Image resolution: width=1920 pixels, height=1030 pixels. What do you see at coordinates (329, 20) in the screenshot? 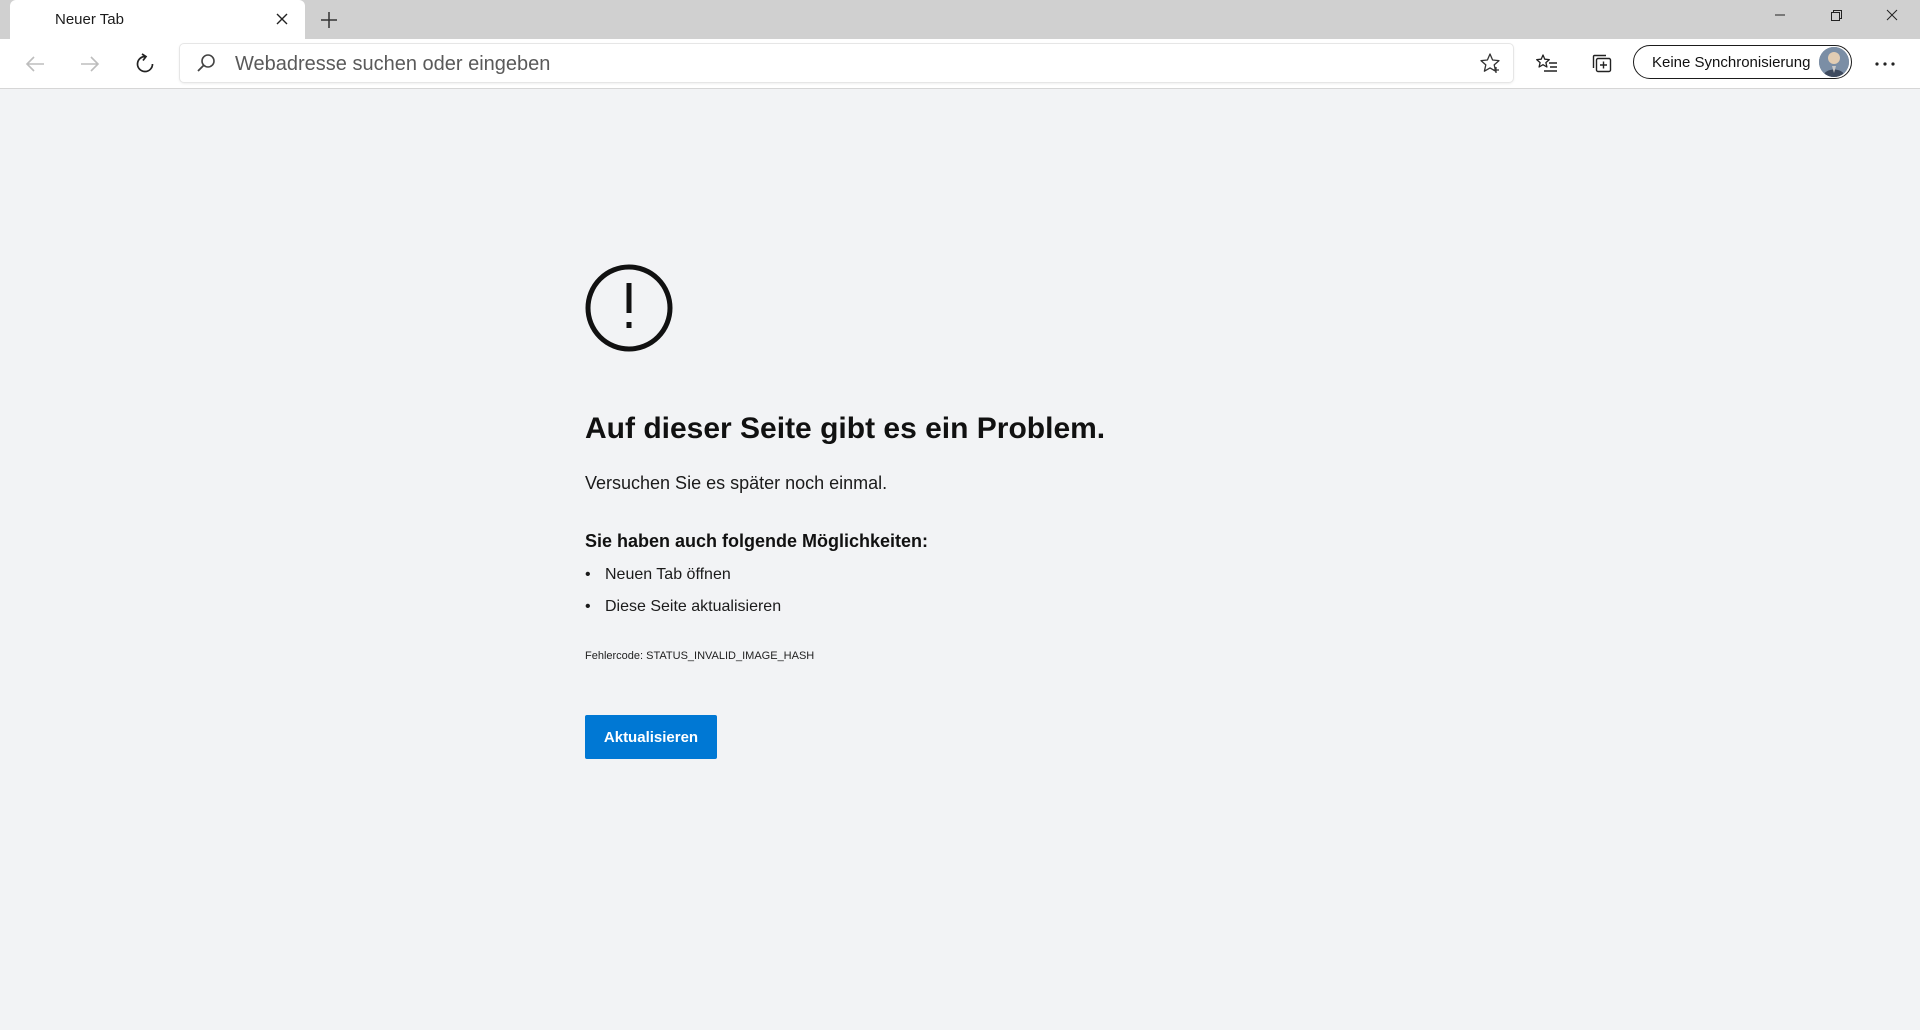
I see `plus-icon` at bounding box center [329, 20].